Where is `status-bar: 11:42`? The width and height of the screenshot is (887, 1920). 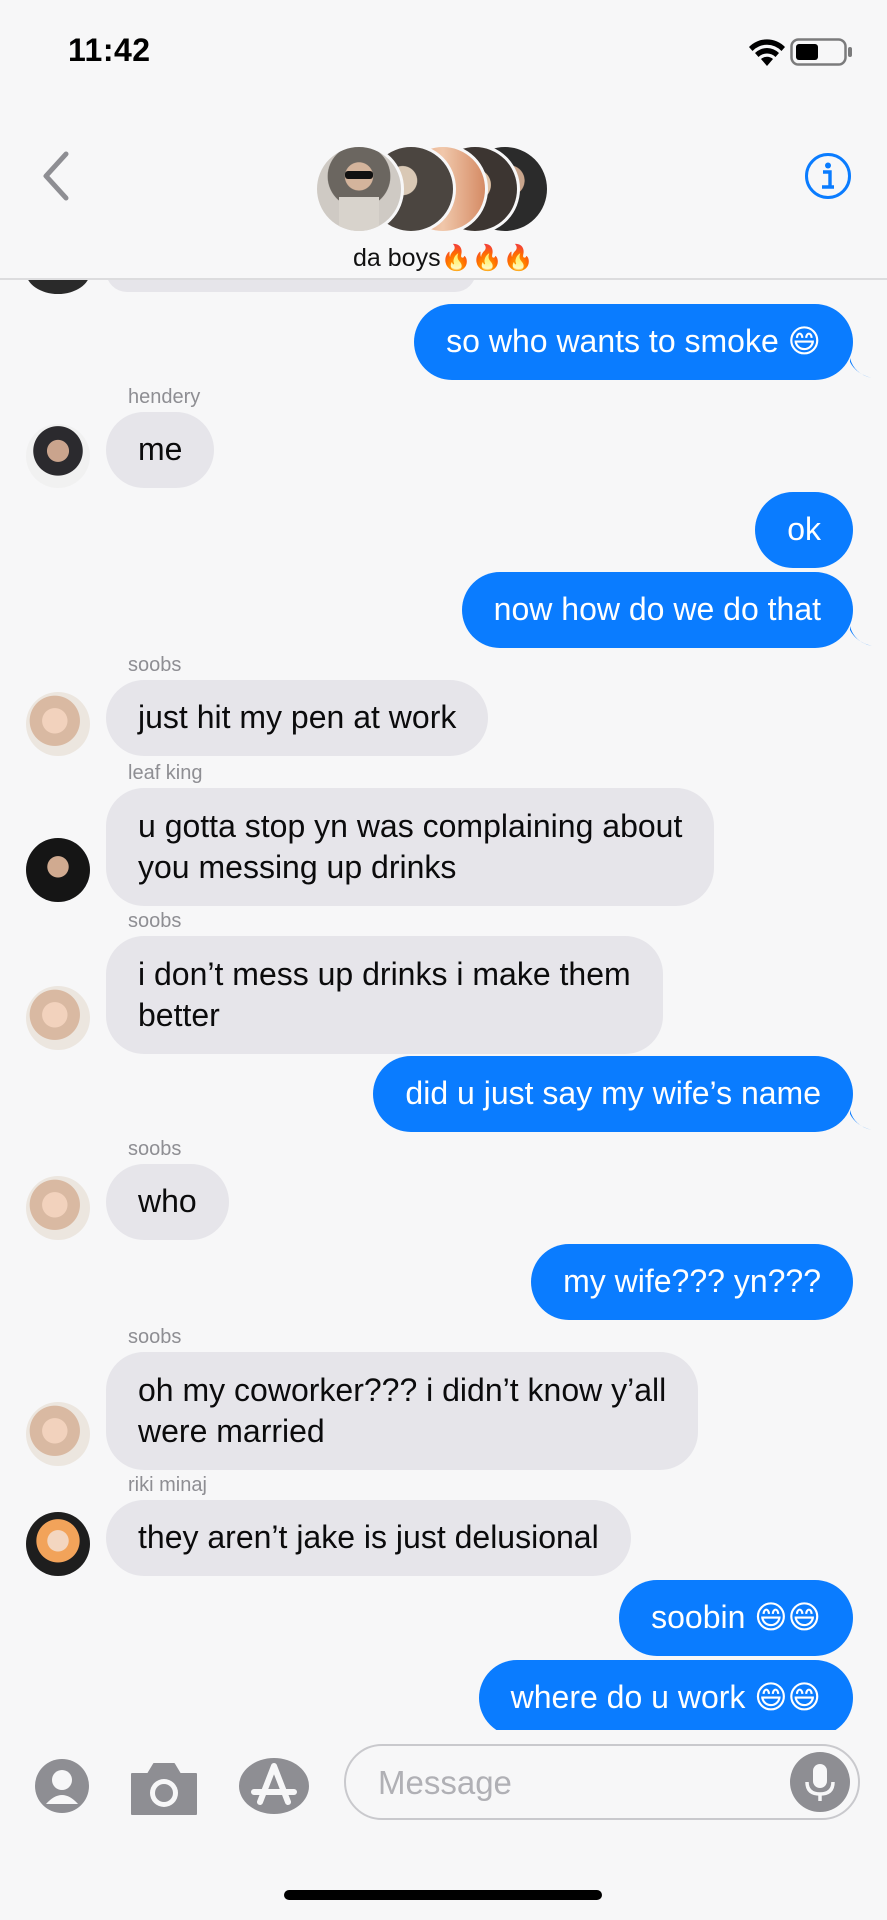
status-bar: 11:42 is located at coordinates (443, 50).